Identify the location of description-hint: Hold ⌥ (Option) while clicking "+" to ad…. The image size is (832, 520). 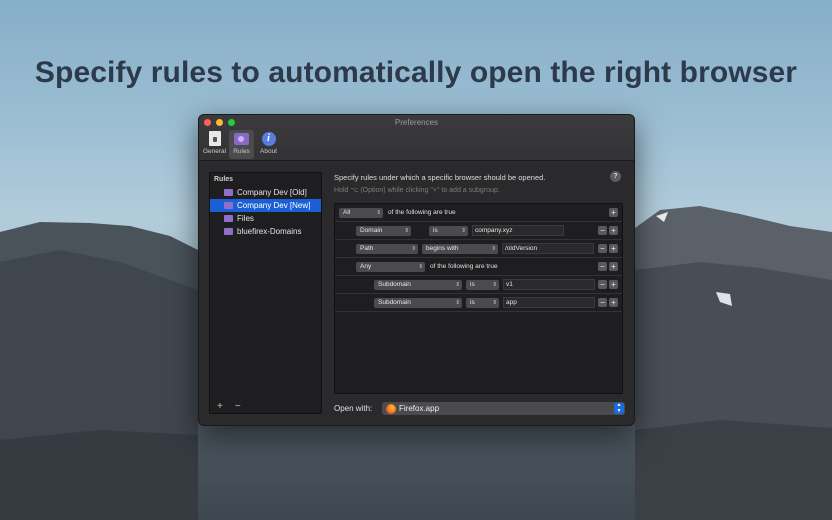
(417, 190).